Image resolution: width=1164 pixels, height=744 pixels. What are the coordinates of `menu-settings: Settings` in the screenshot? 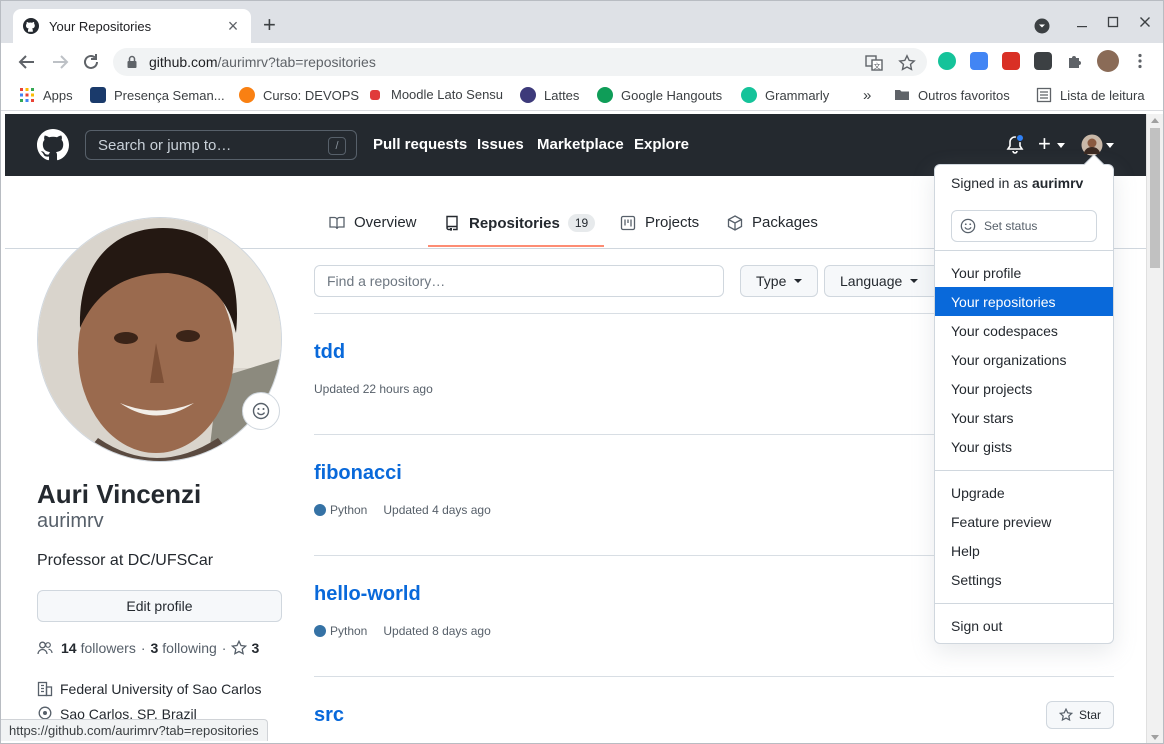 It's located at (1024, 579).